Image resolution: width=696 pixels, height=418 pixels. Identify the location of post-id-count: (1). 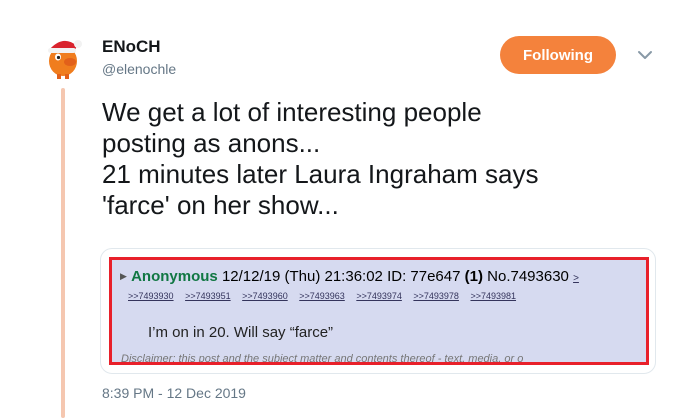
(473, 276).